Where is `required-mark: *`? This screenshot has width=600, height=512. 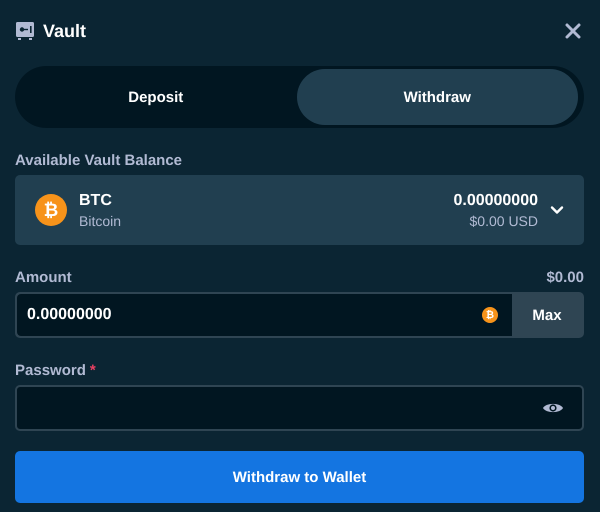
required-mark: * is located at coordinates (93, 370).